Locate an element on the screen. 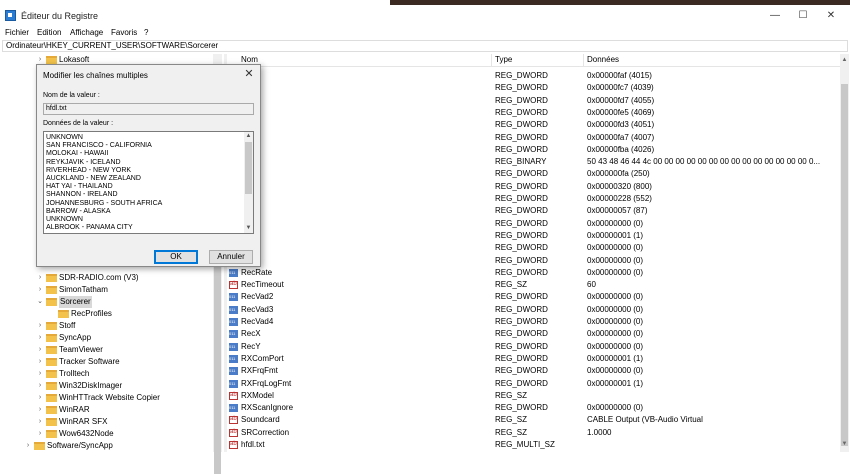 The image size is (850, 474). value-data: 0x00000fba (4026) is located at coordinates (621, 149).